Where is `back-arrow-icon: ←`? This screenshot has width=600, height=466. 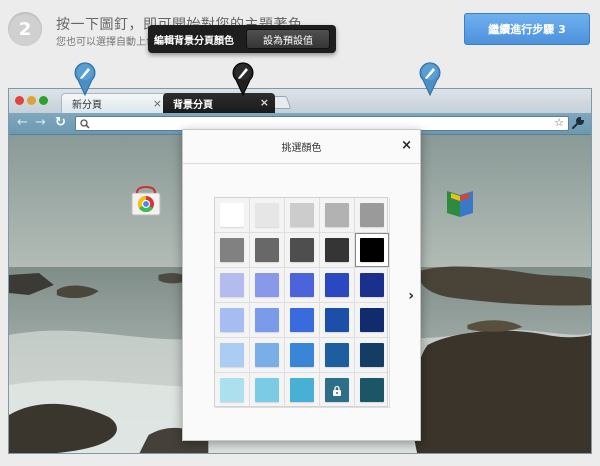 back-arrow-icon: ← is located at coordinates (22, 123).